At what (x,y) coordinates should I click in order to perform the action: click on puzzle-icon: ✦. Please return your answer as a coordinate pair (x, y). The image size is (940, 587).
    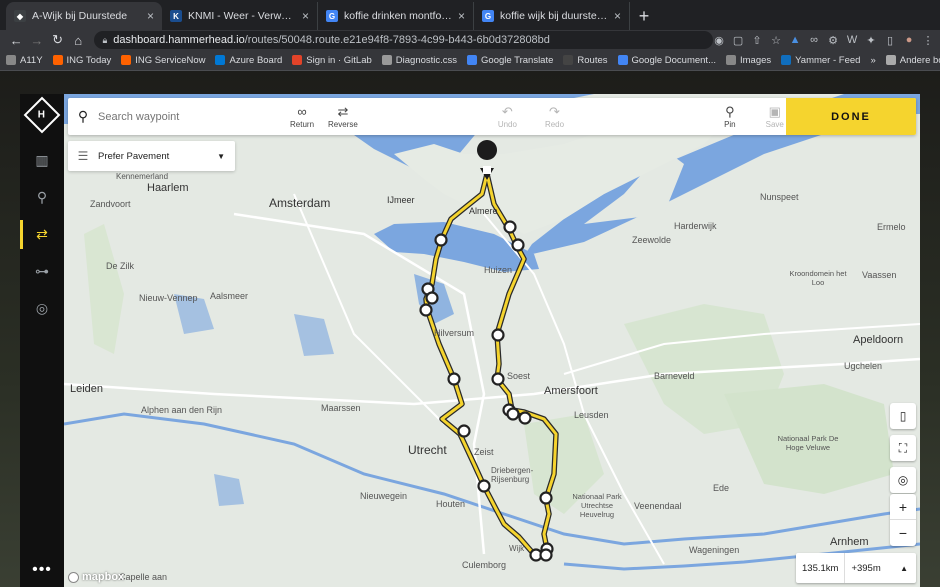
    Looking at the image, I should click on (871, 40).